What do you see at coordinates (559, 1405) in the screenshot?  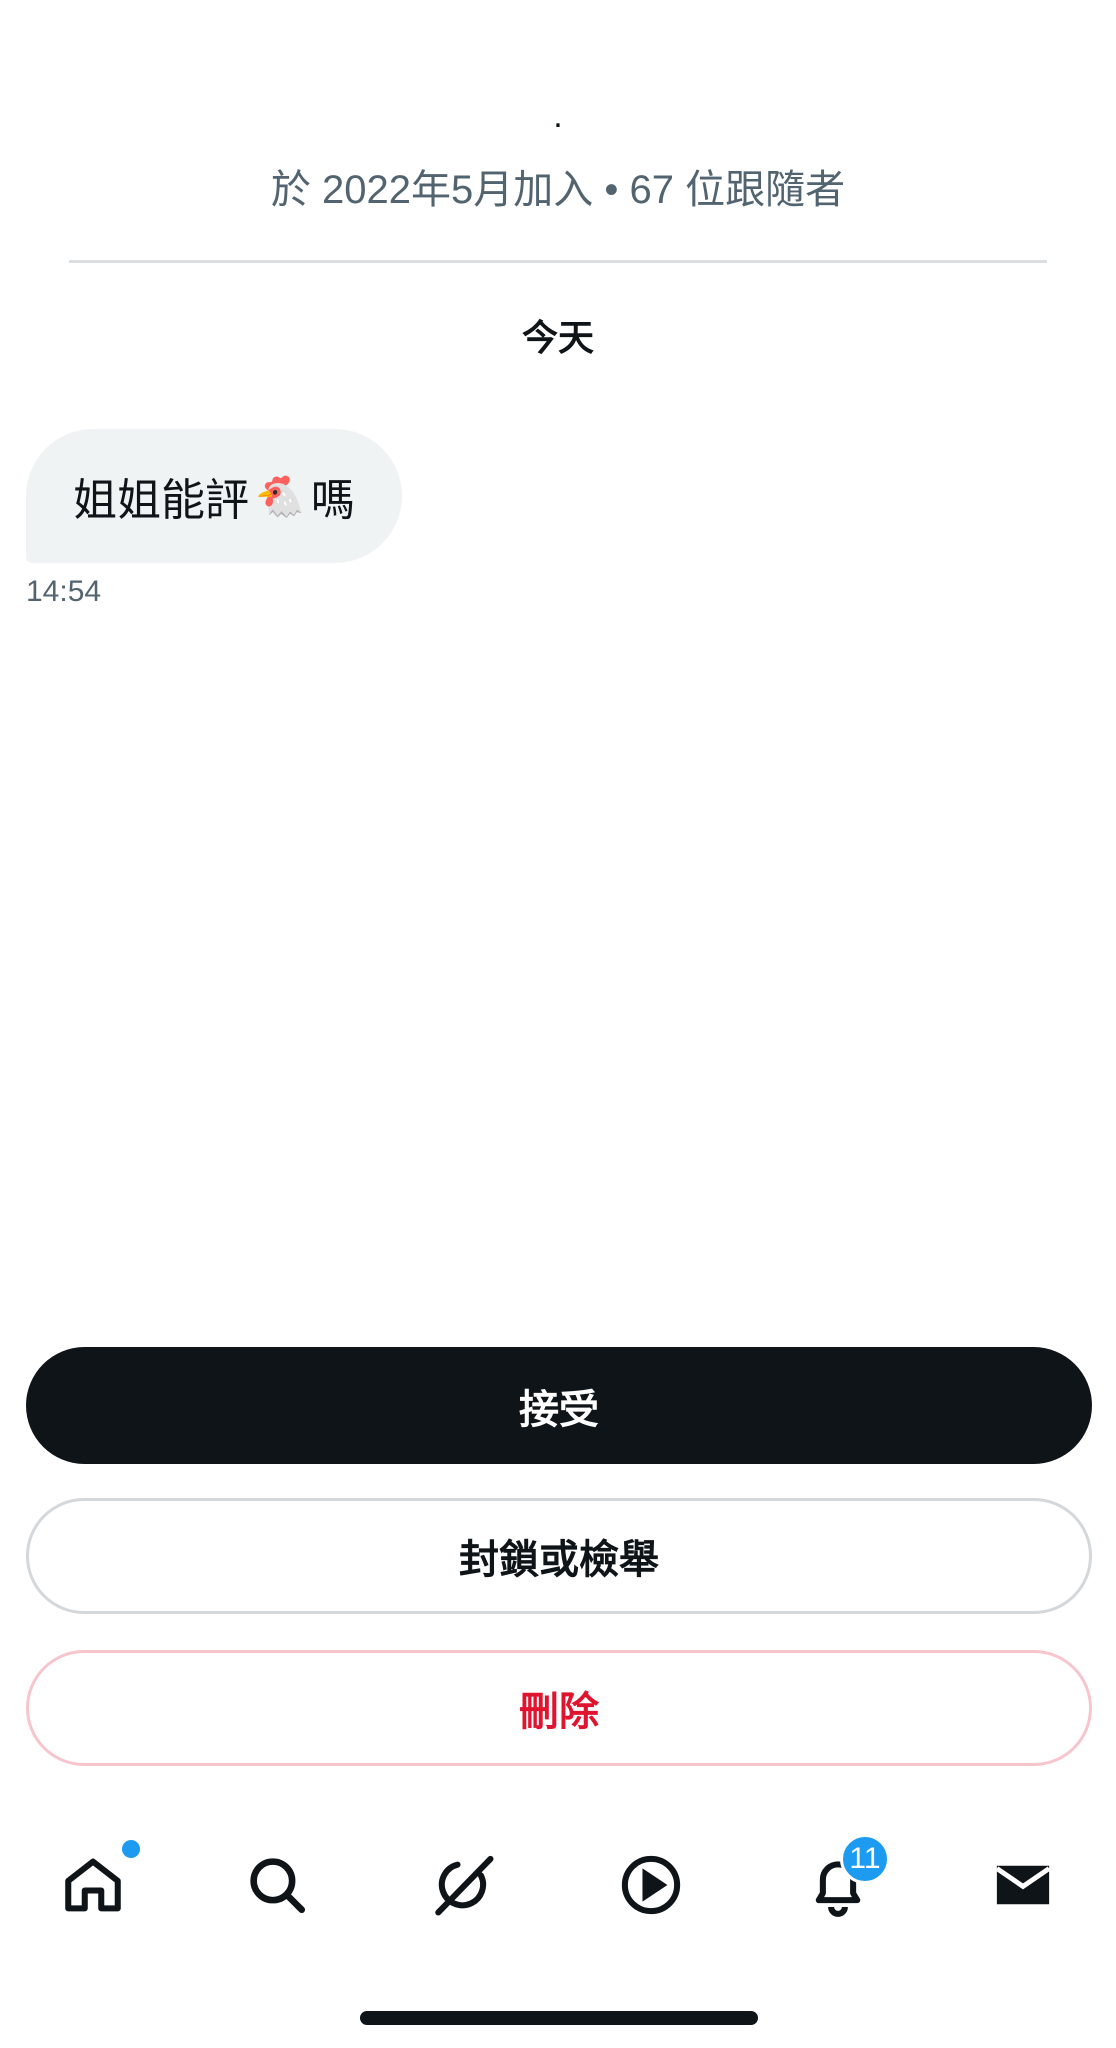 I see `accept-button: 接受` at bounding box center [559, 1405].